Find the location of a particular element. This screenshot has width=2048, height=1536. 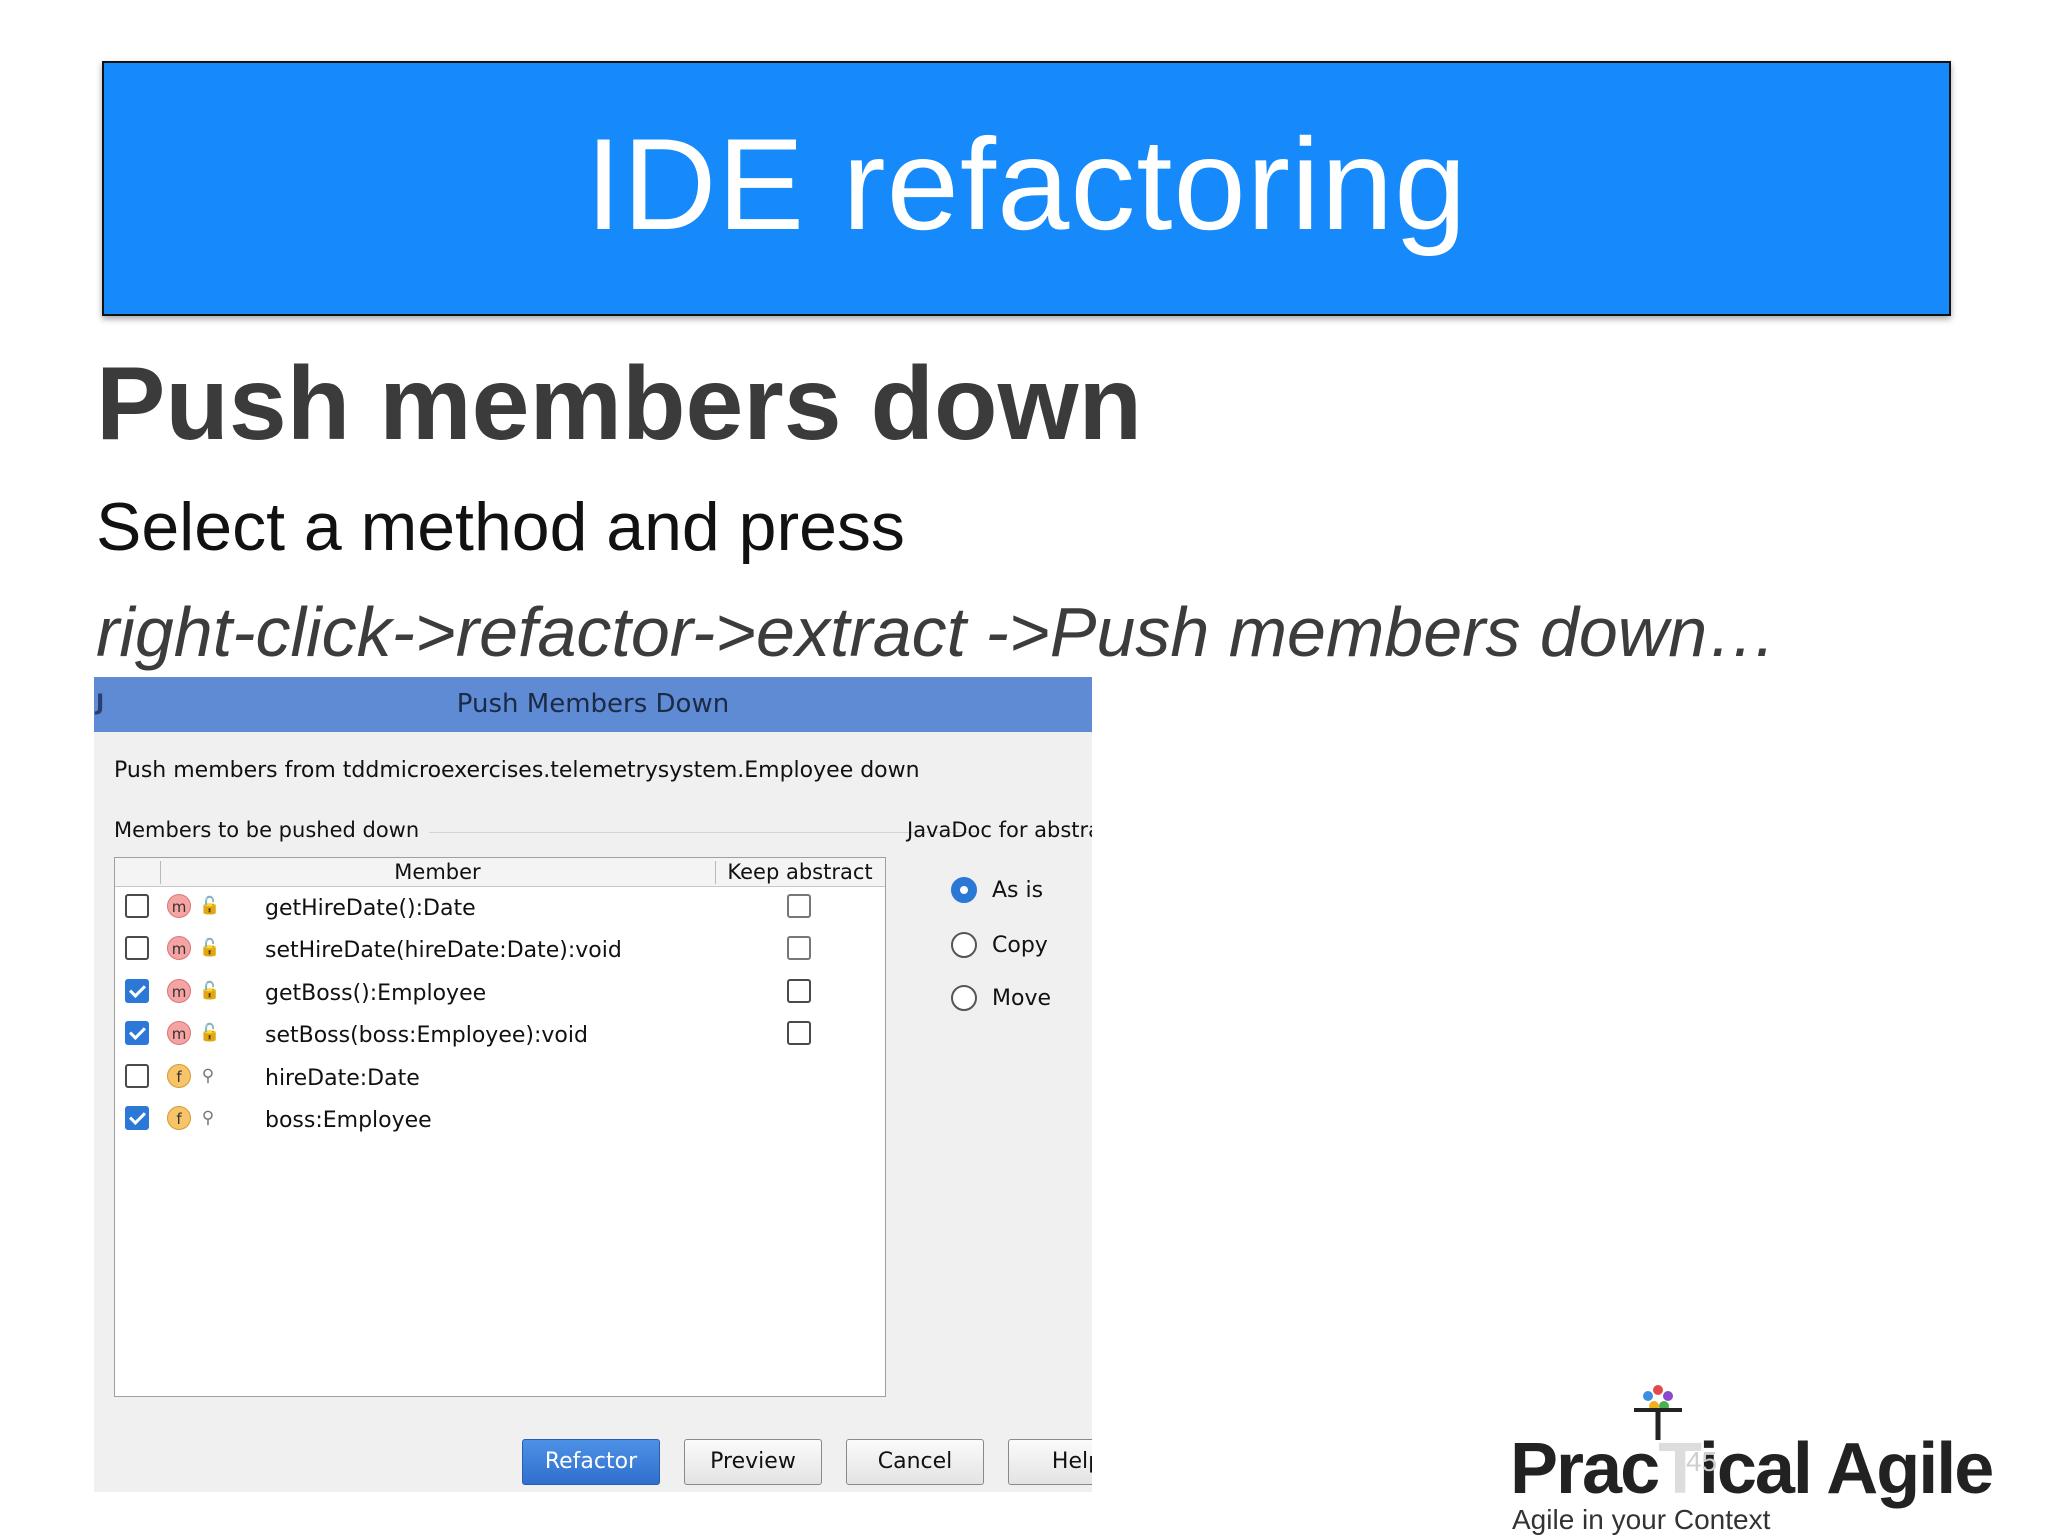

member-name: setHireDate(hireDate:Date):void is located at coordinates (443, 950).